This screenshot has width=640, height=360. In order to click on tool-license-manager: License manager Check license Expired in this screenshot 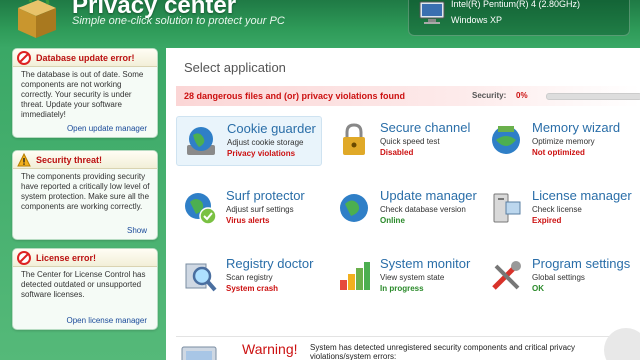, I will do `click(557, 209)`.